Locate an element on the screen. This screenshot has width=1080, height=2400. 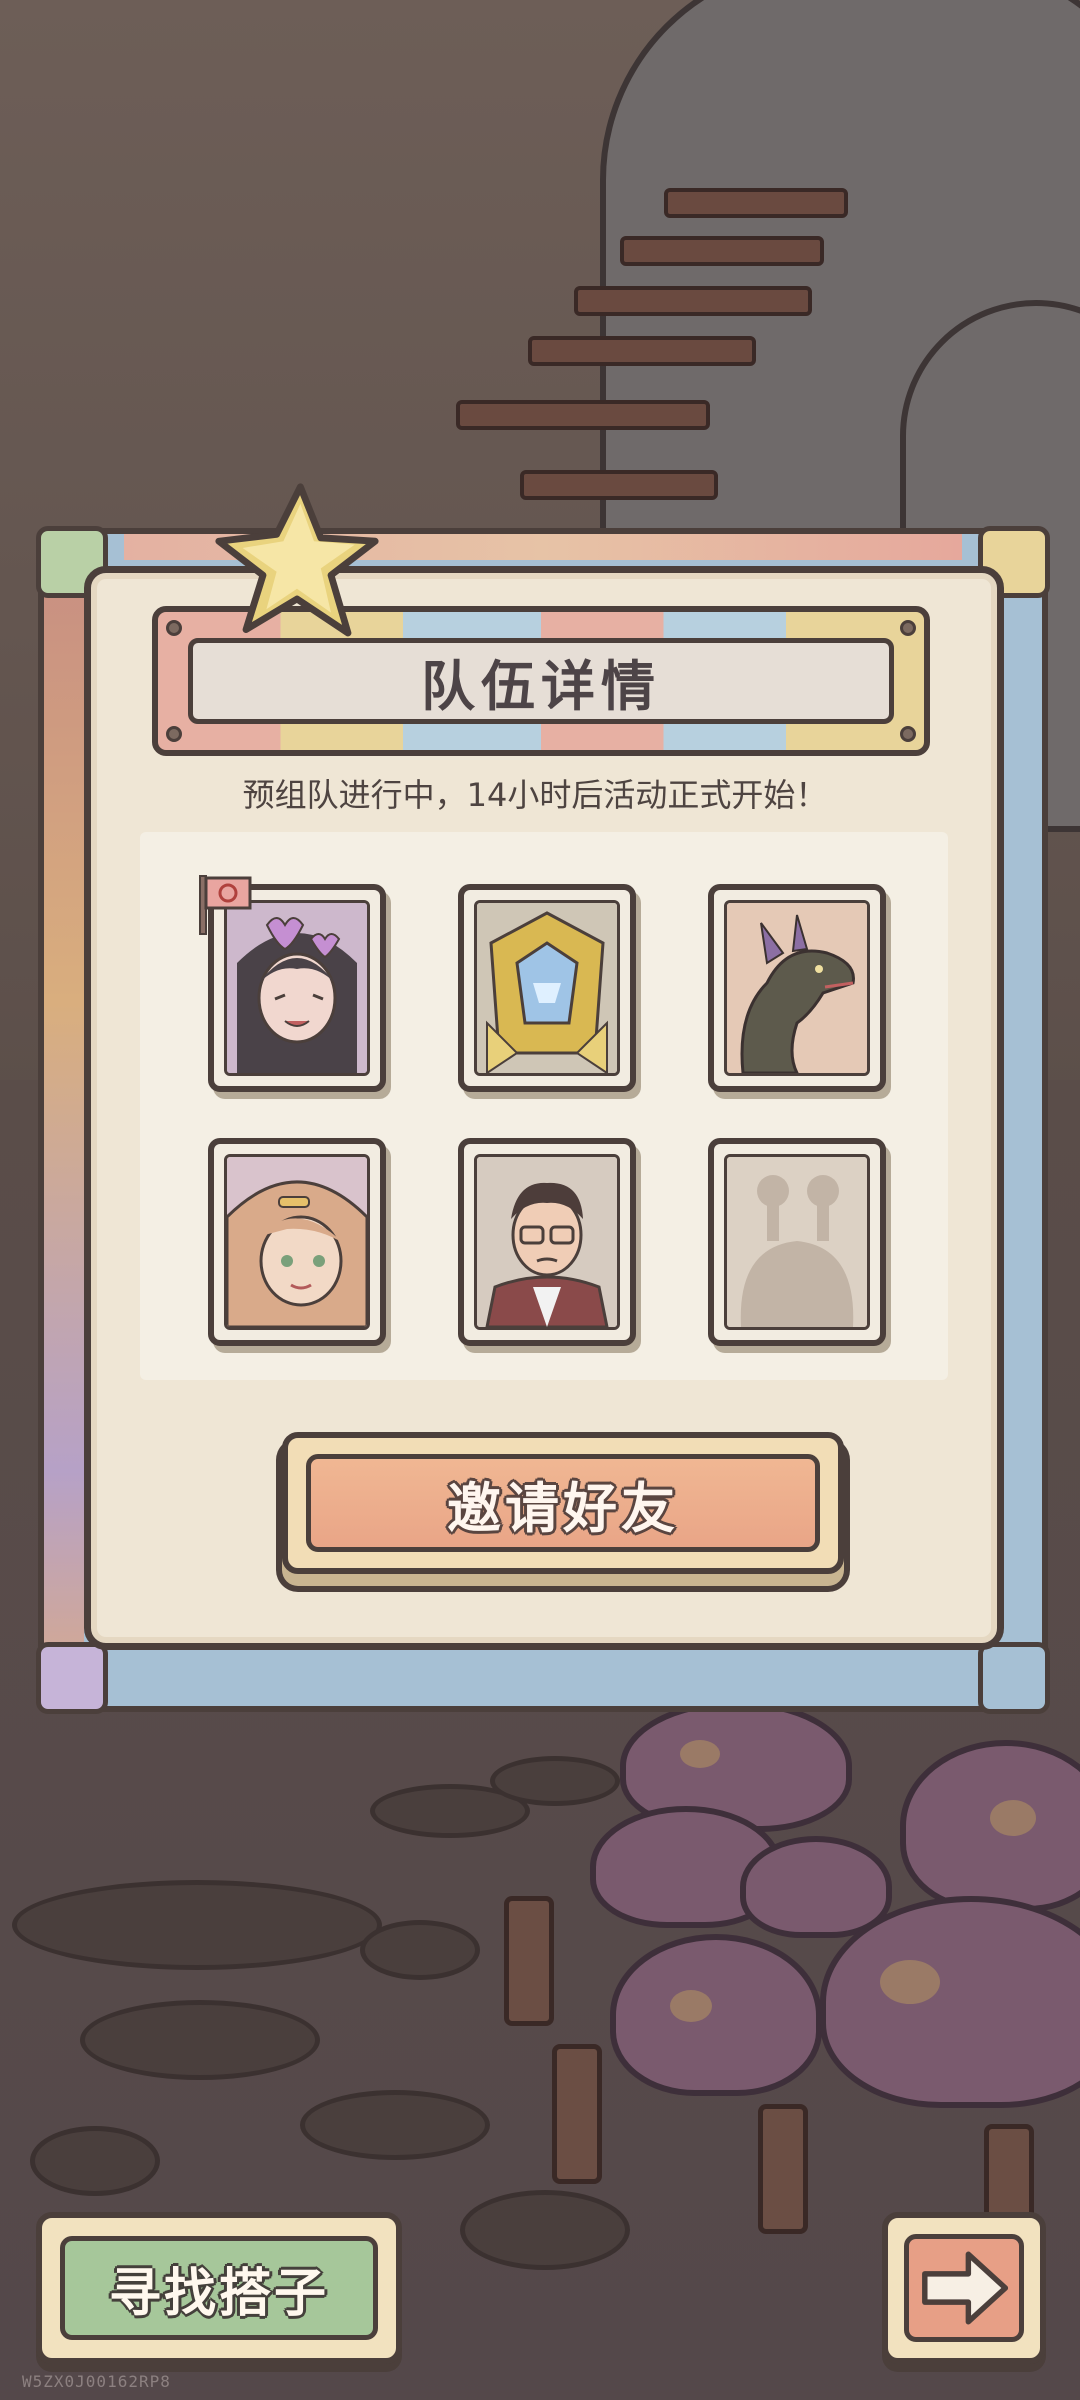
find-partner-face: 寻找搭子 is located at coordinates (219, 2288).